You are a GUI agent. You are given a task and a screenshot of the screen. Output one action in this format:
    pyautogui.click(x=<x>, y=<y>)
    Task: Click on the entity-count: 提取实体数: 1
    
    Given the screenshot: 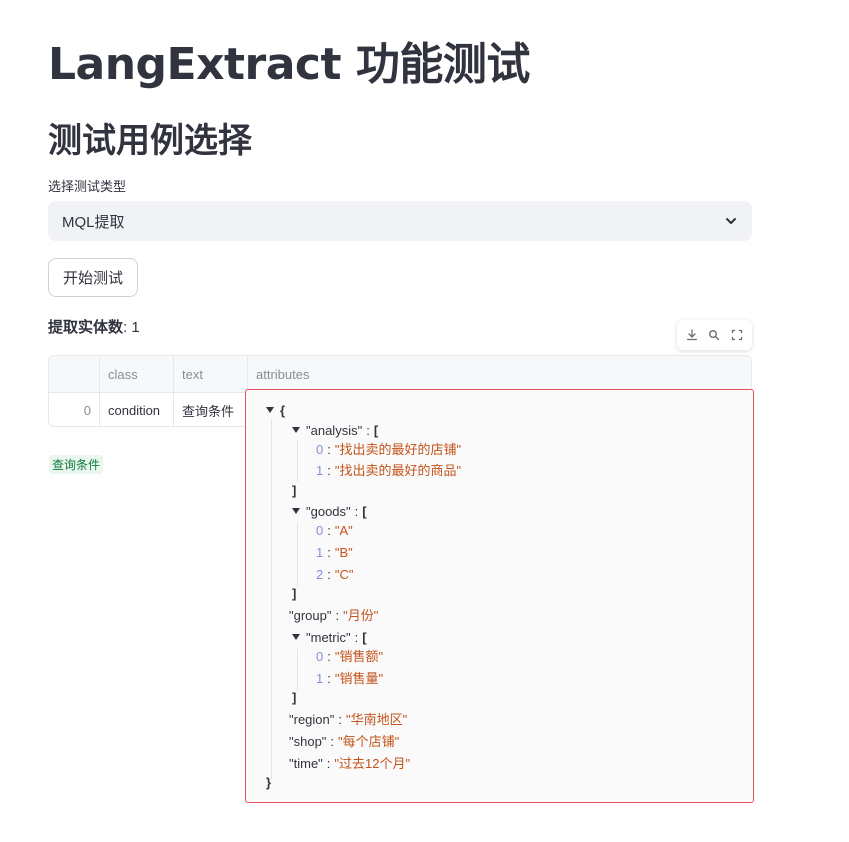 What is the action you would take?
    pyautogui.click(x=94, y=326)
    